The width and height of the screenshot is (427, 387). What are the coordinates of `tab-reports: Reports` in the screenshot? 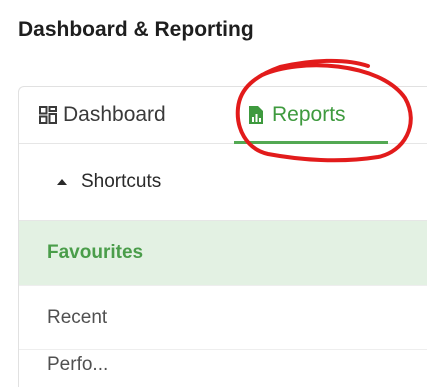 It's located at (311, 115).